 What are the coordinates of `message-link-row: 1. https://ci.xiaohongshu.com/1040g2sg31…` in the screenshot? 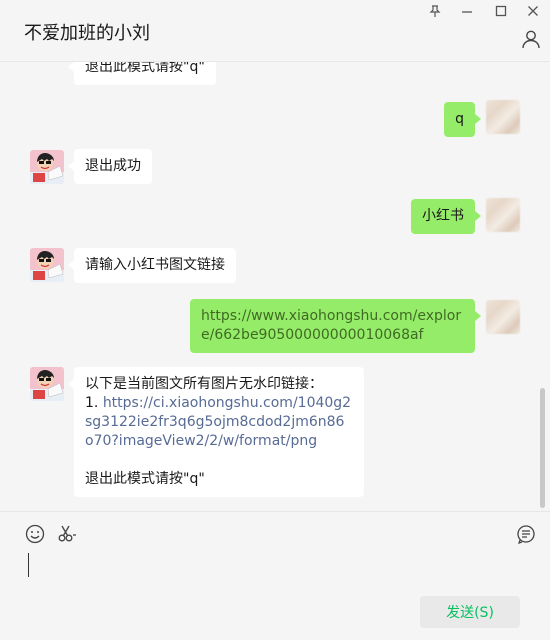 It's located at (219, 422).